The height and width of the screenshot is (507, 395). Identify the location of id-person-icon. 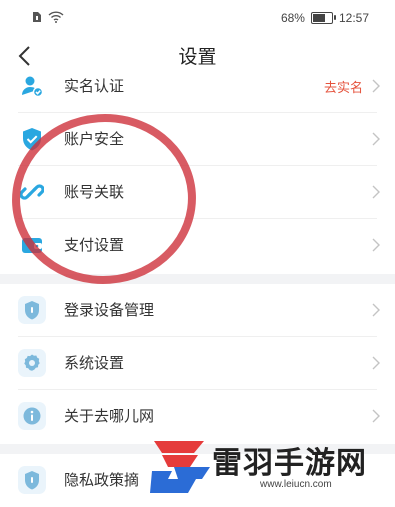
(32, 86).